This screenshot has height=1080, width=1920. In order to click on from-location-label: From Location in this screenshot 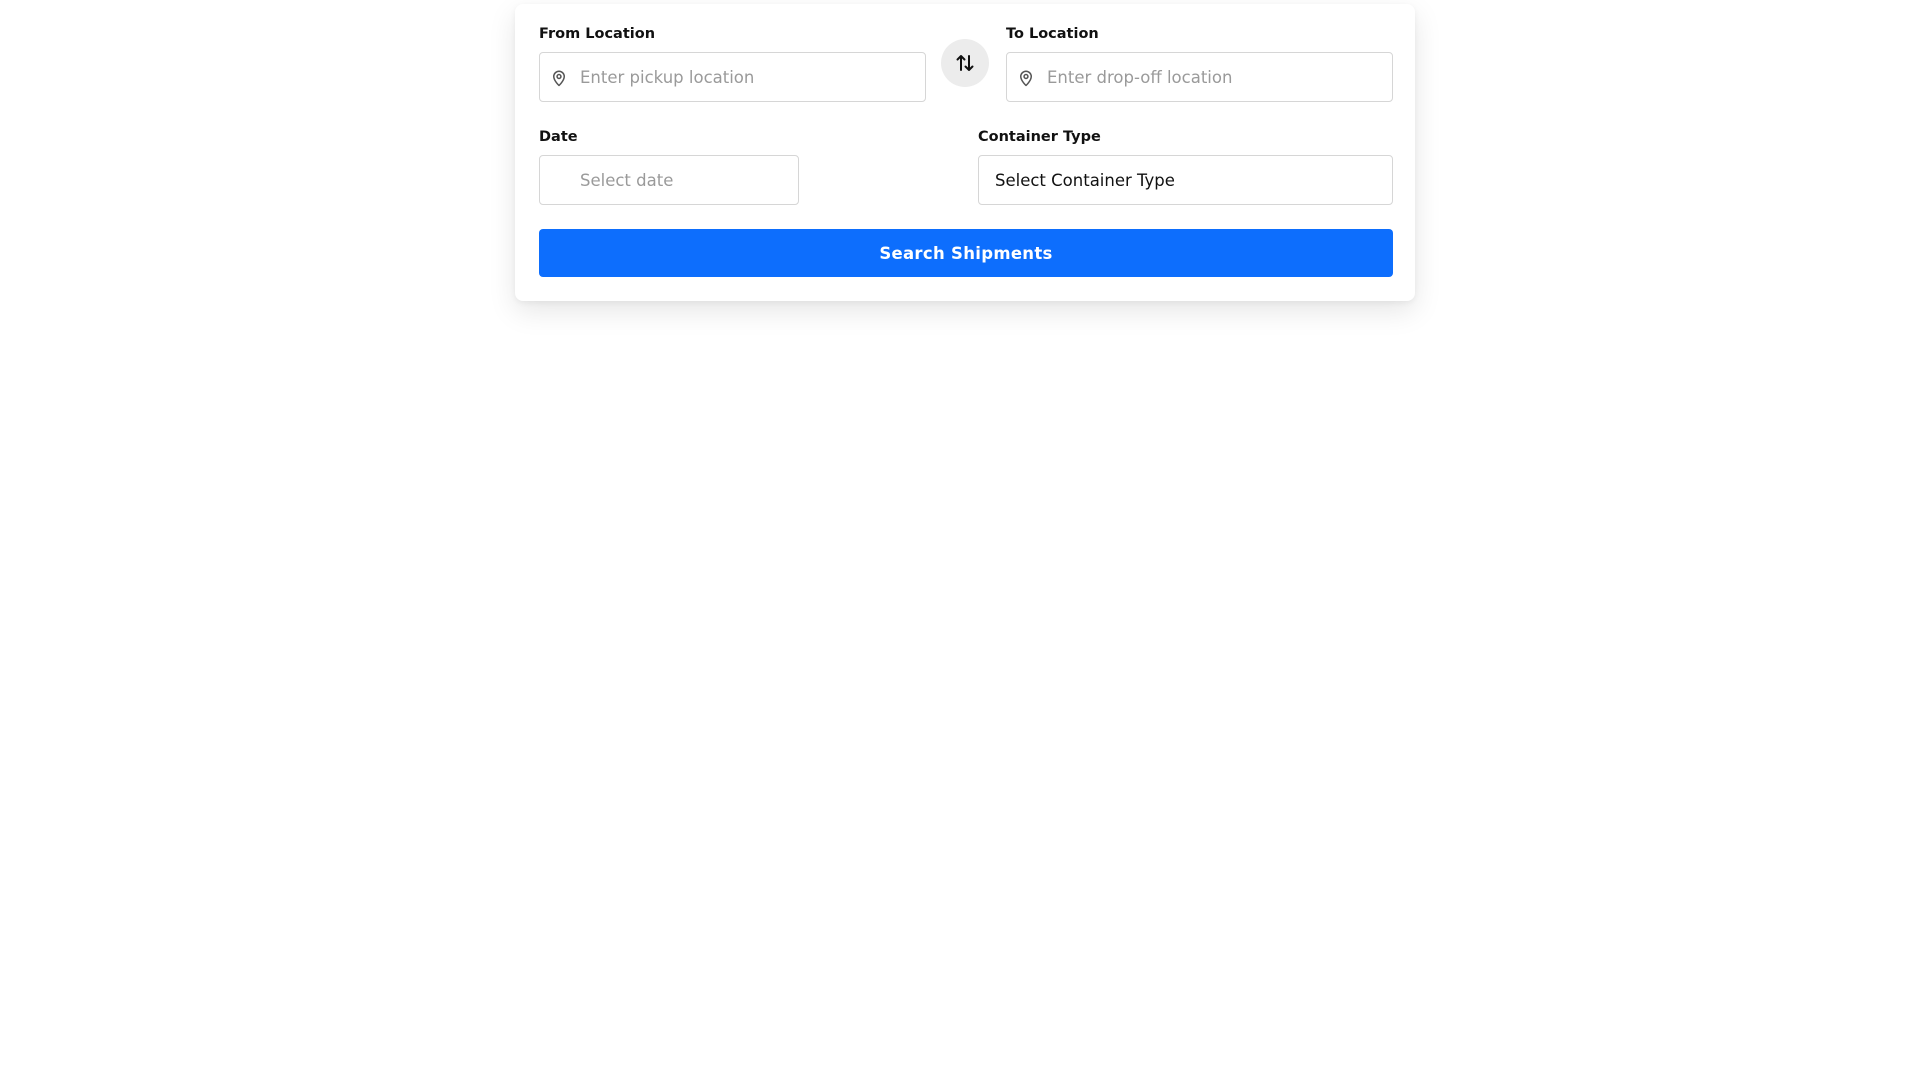, I will do `click(597, 34)`.